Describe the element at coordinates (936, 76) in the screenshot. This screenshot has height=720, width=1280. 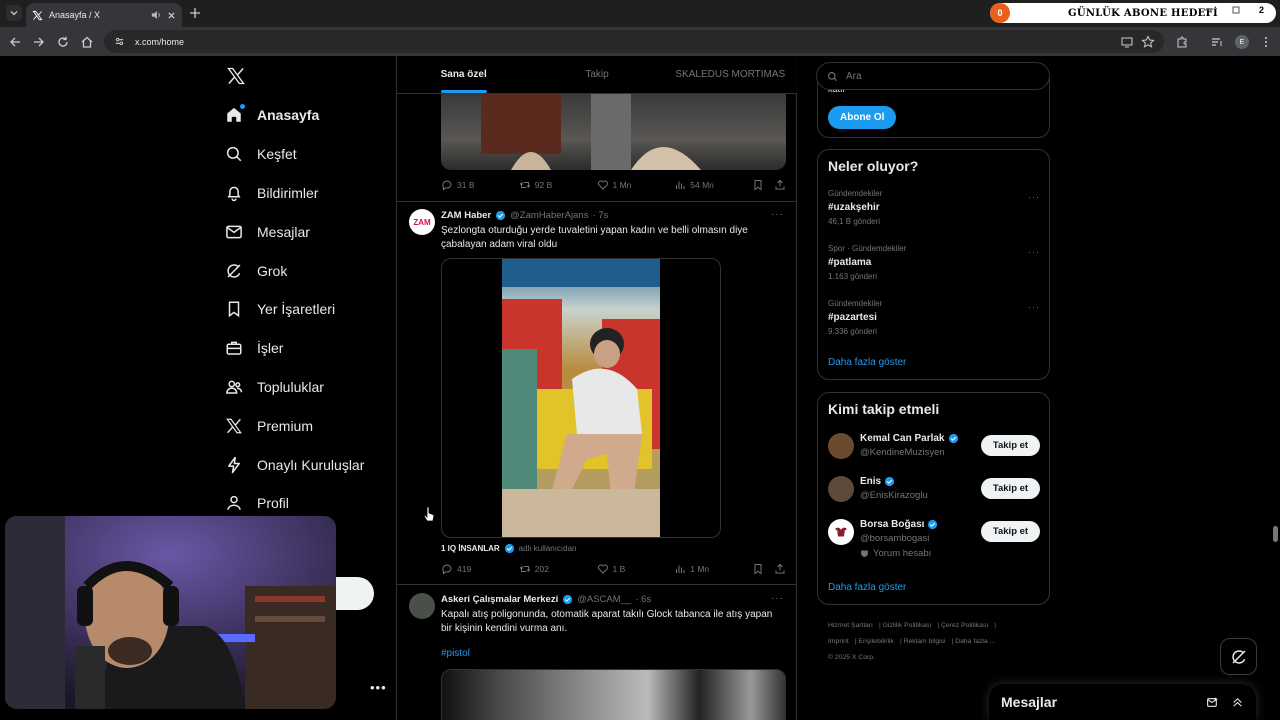
I see `search-input` at that location.